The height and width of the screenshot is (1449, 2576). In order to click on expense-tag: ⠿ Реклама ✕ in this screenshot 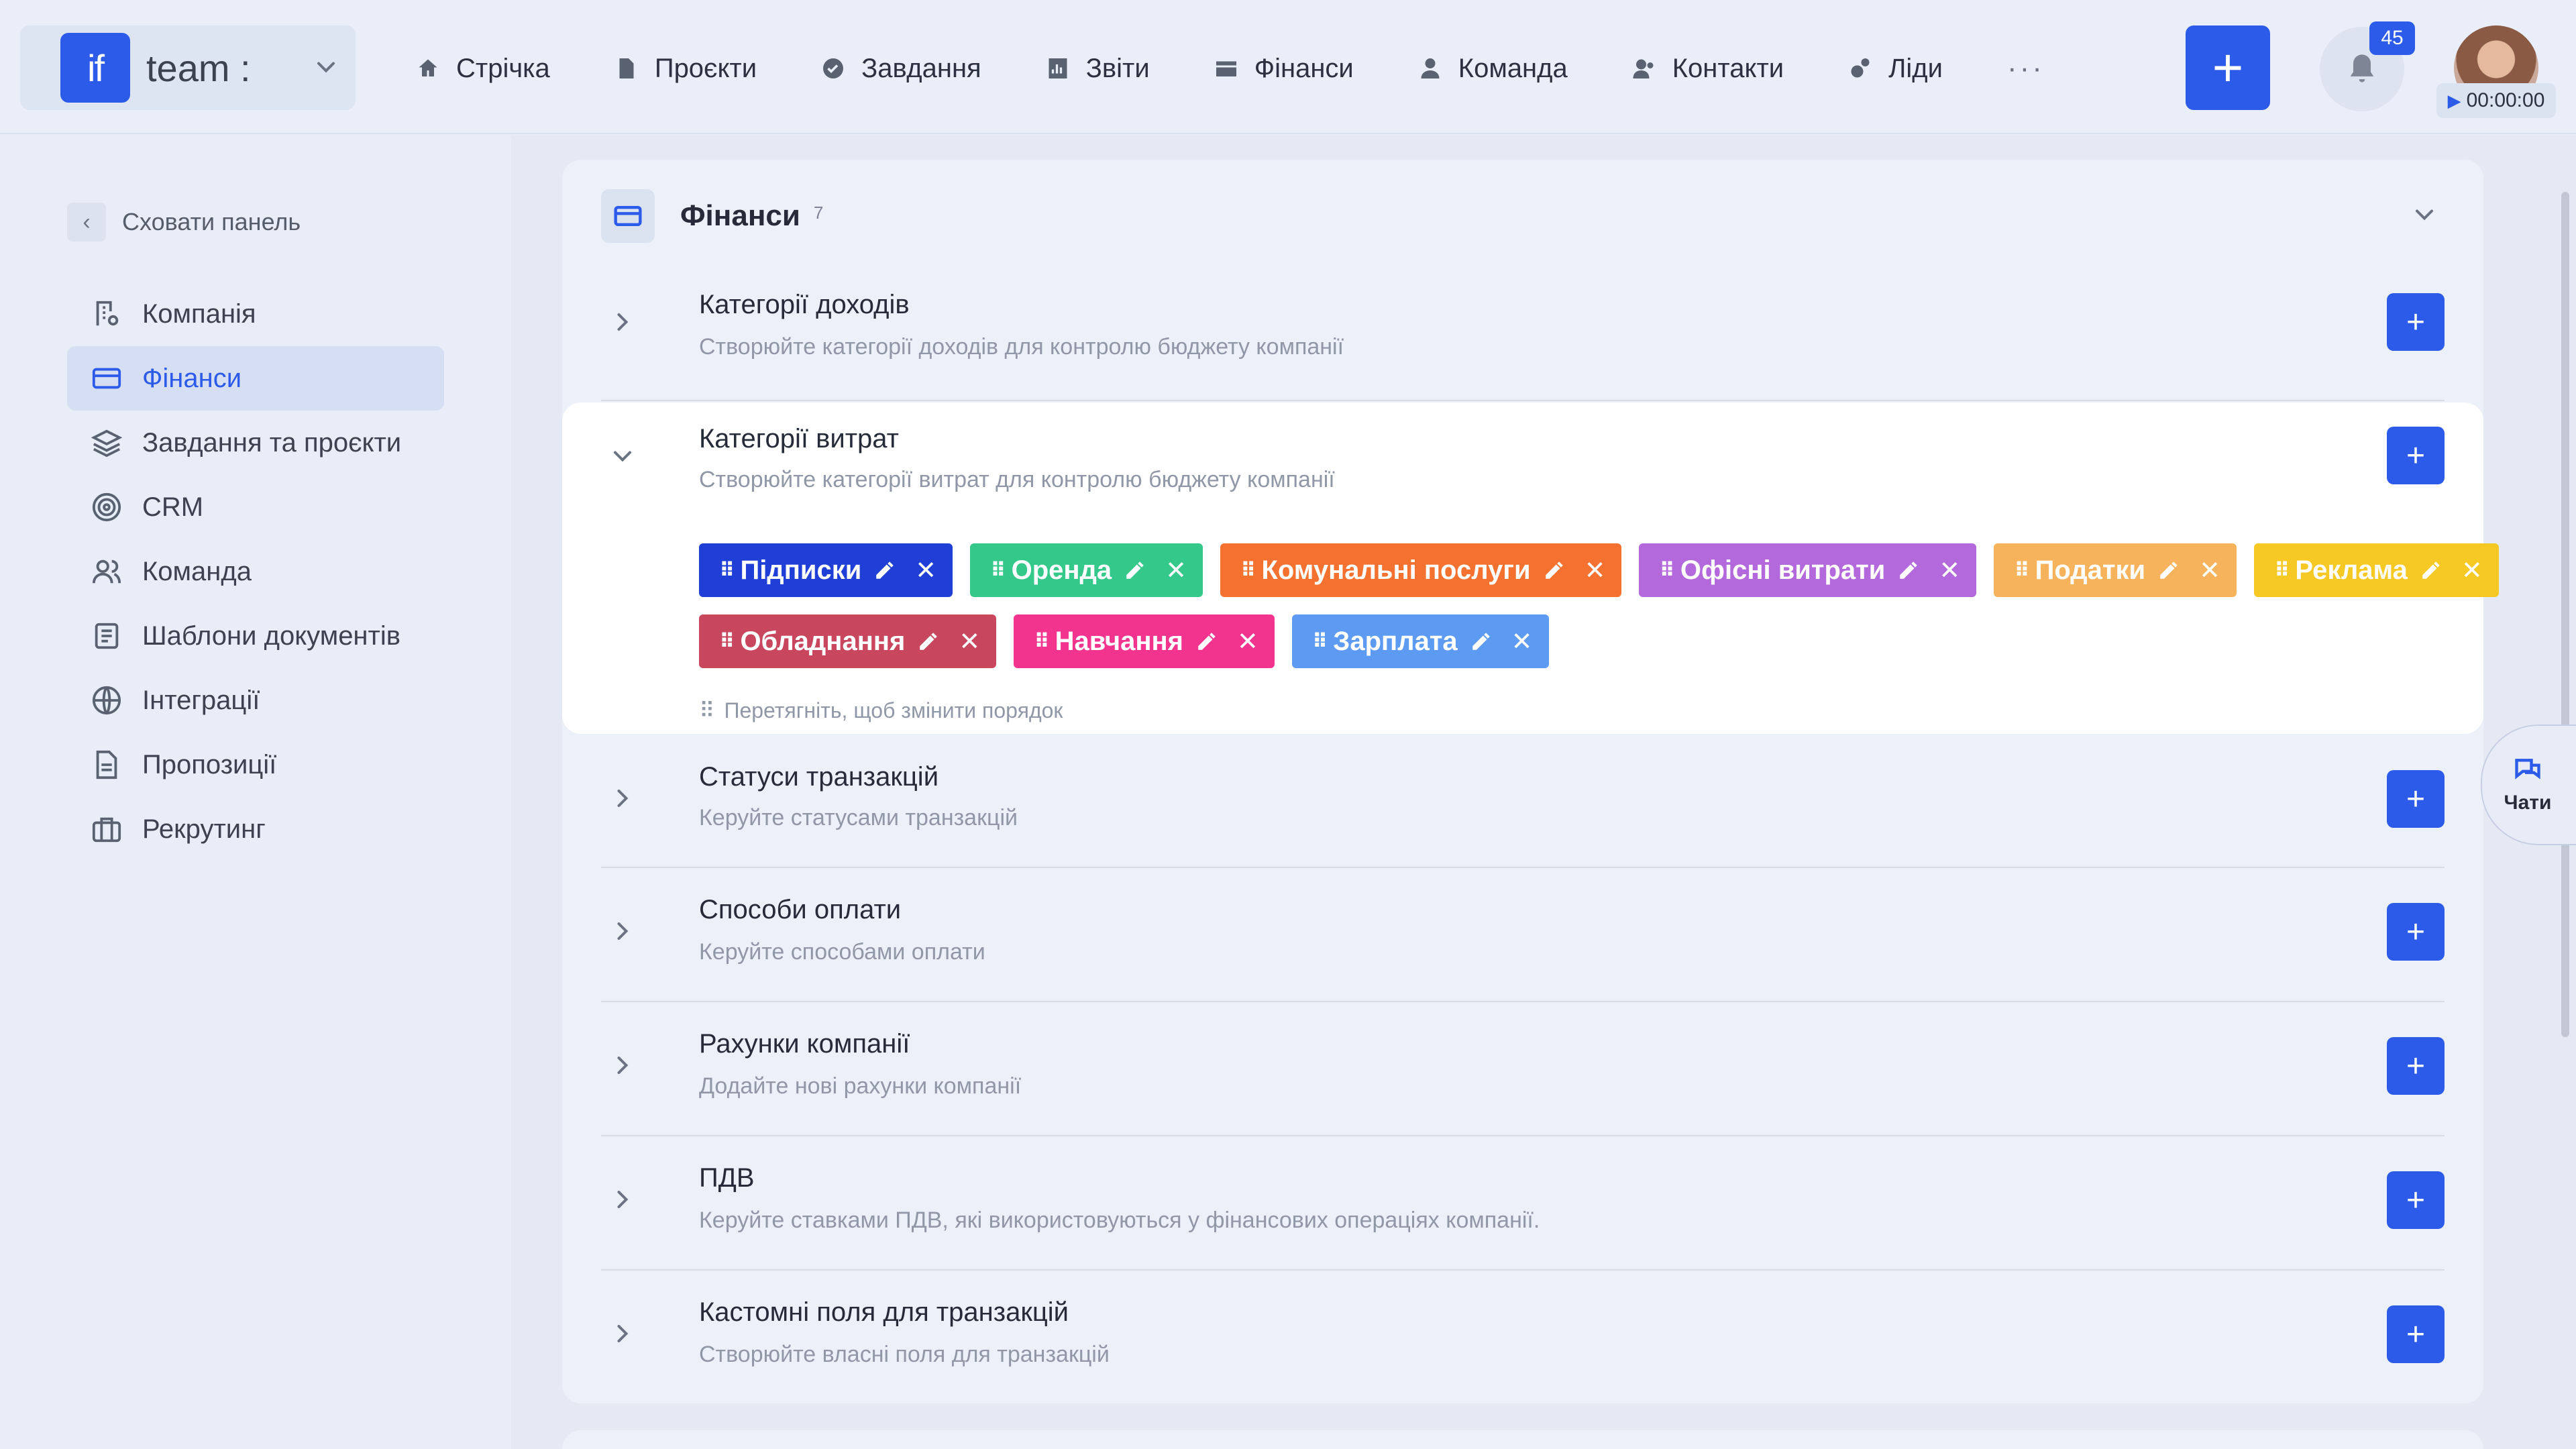, I will do `click(2376, 570)`.